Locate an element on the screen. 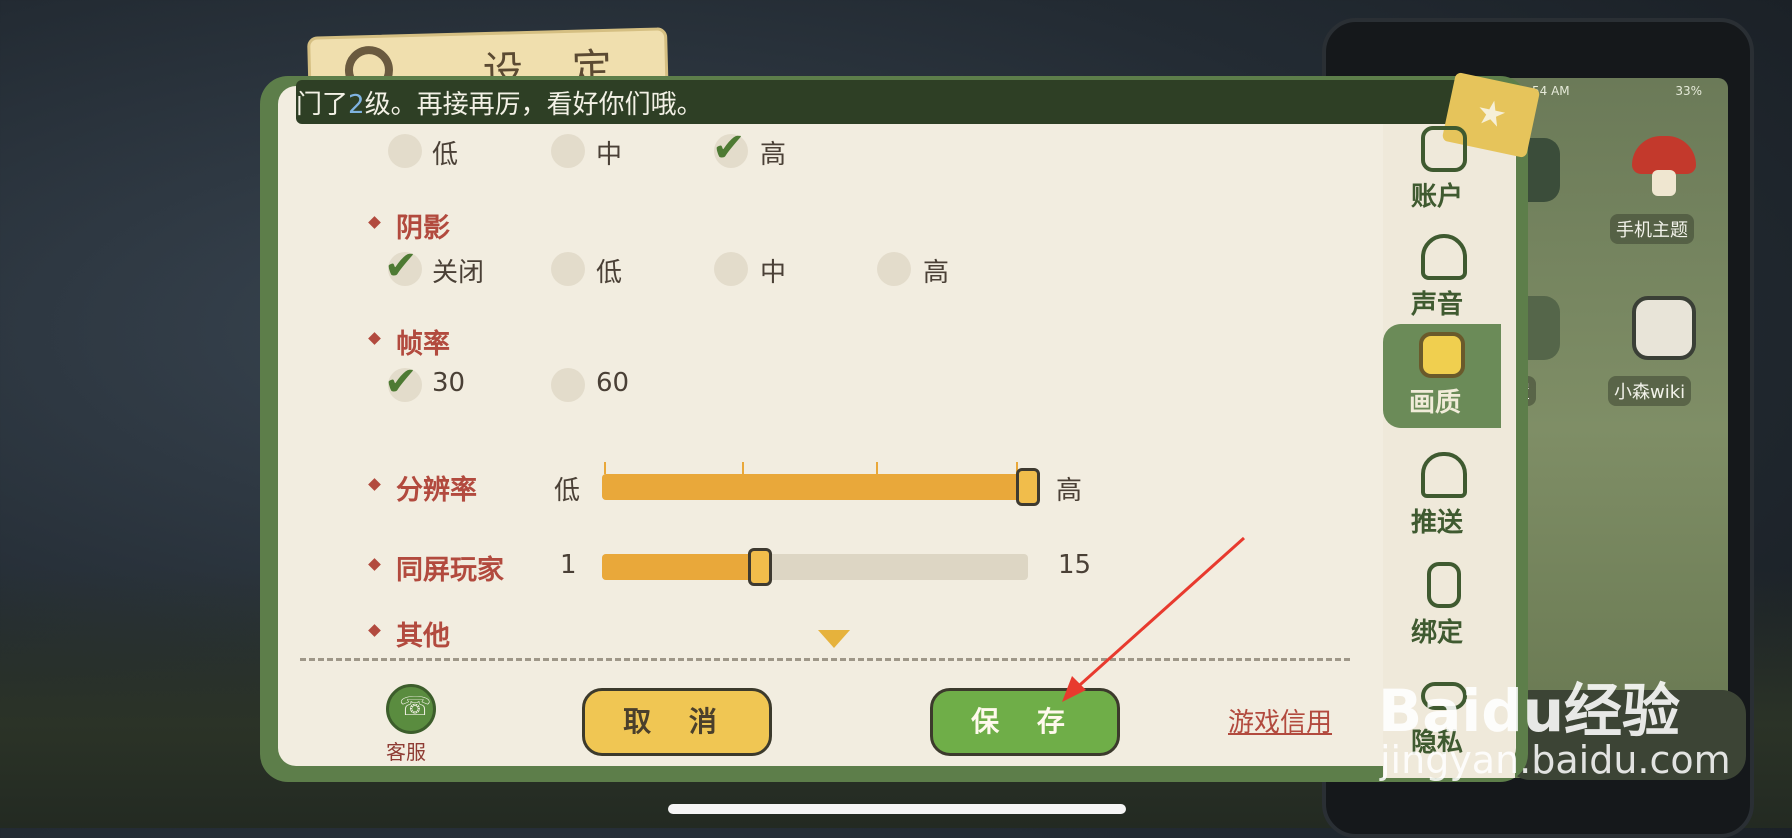  support-label: 客服 is located at coordinates (406, 752).